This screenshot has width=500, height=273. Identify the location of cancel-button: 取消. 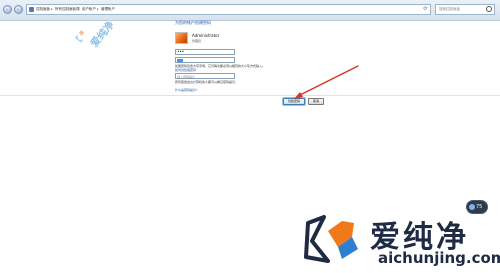
(316, 101).